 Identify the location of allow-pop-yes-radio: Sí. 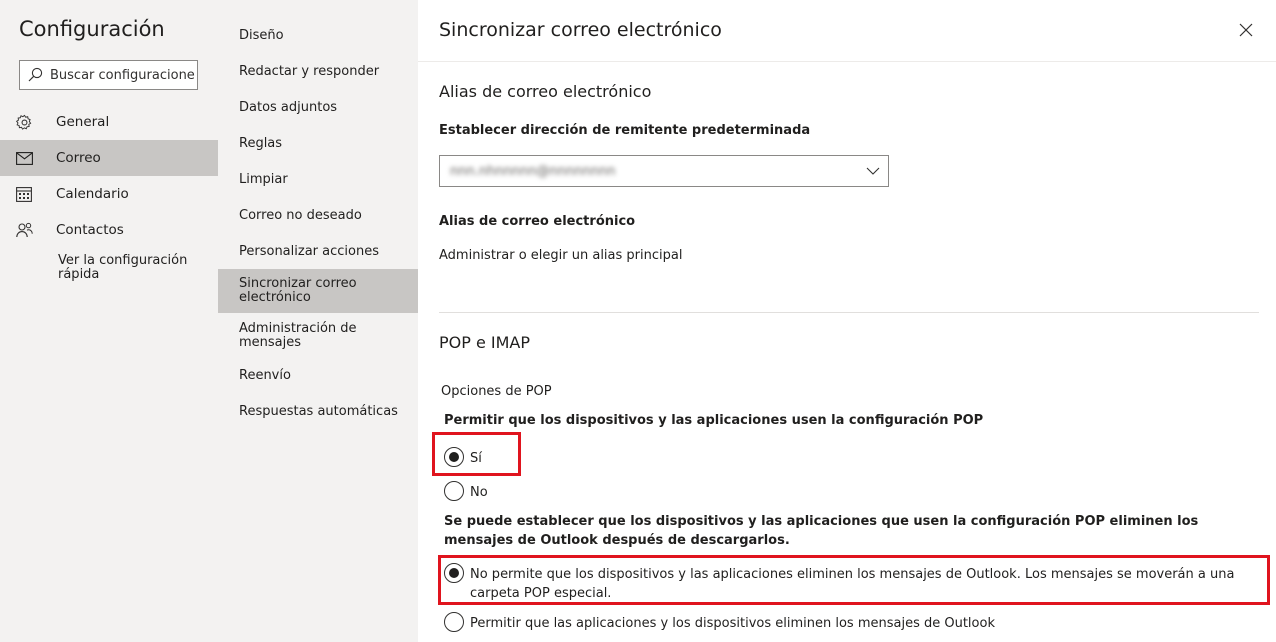
(463, 457).